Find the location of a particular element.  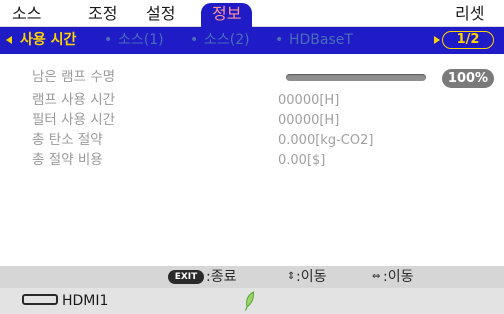

tab-prev-arrow-icon is located at coordinates (9, 40).